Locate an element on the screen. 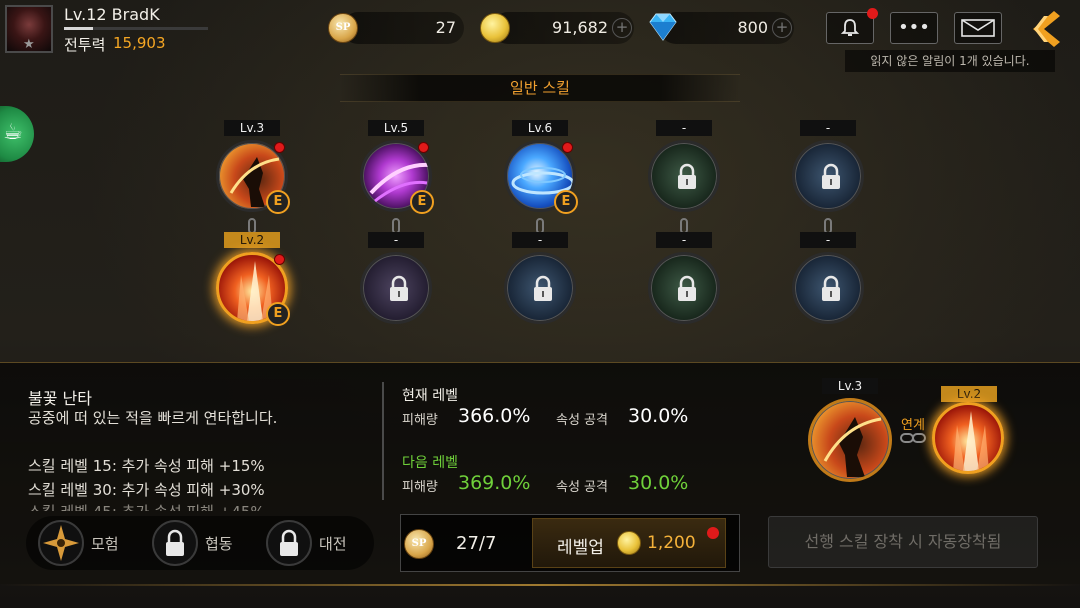 The width and height of the screenshot is (1080, 608). level-up-cost: 1,200 is located at coordinates (671, 543).